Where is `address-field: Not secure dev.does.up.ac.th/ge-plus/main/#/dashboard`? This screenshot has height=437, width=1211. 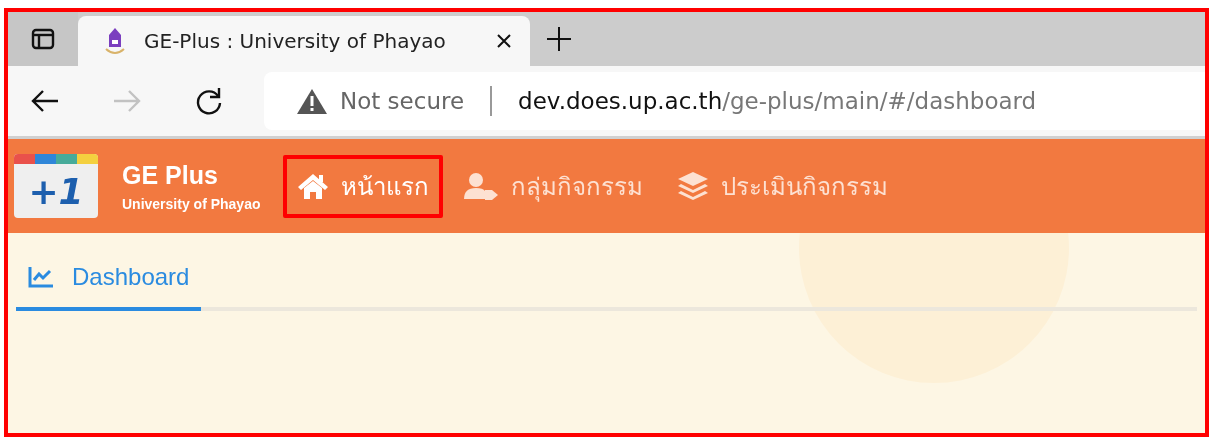 address-field: Not secure dev.does.up.ac.th/ge-plus/main/#/dashboard is located at coordinates (734, 101).